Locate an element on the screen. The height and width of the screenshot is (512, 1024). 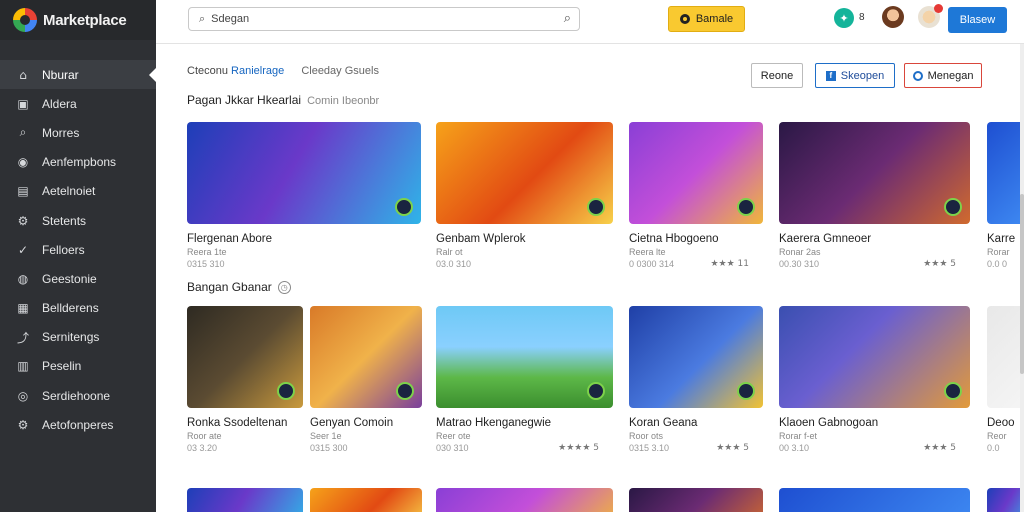
sidebar-item-8: ◍ Geestonie is located at coordinates (78, 278).